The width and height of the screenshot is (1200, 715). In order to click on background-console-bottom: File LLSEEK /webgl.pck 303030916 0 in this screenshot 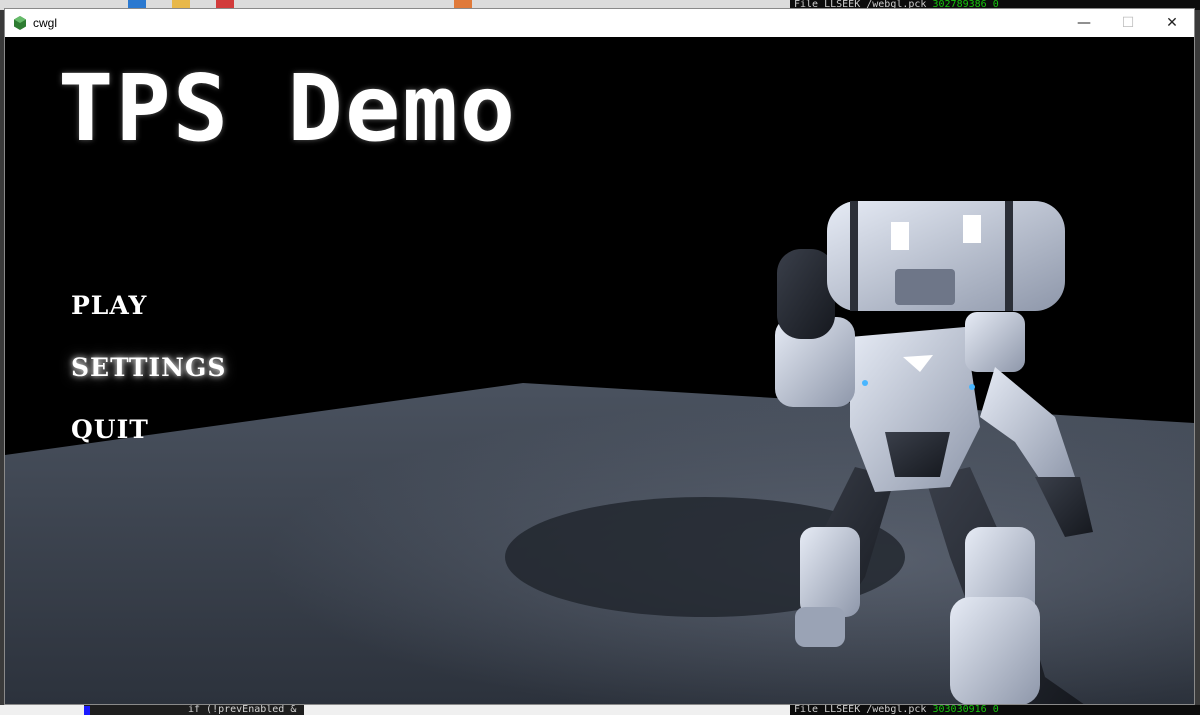, I will do `click(995, 710)`.